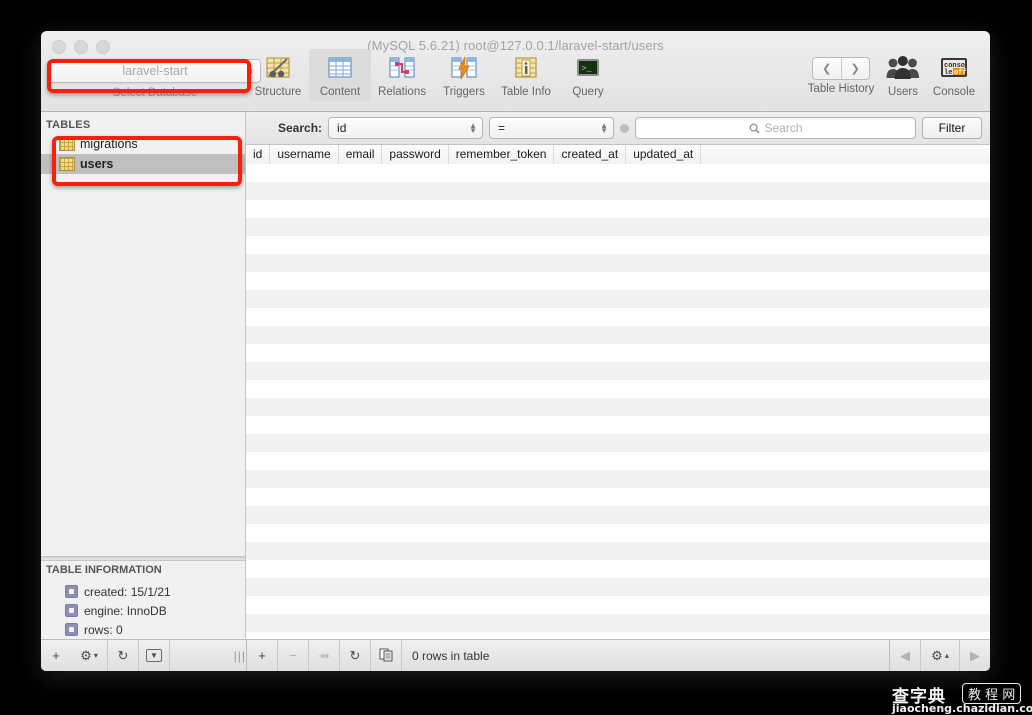 The width and height of the screenshot is (1032, 715). What do you see at coordinates (975, 655) in the screenshot?
I see `next-page-icon: ▶` at bounding box center [975, 655].